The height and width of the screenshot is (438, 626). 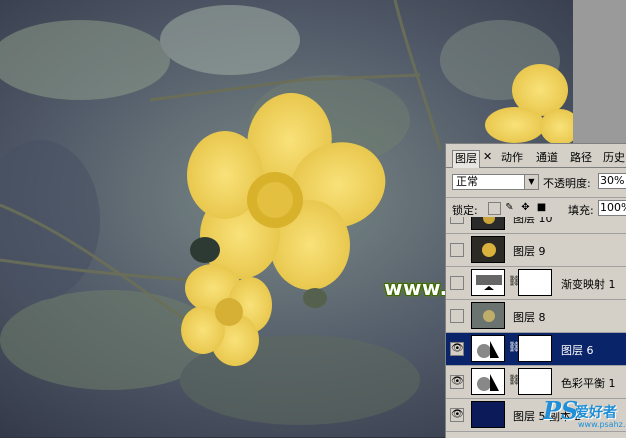 I want to click on tab-paths: 路径, so click(x=581, y=158).